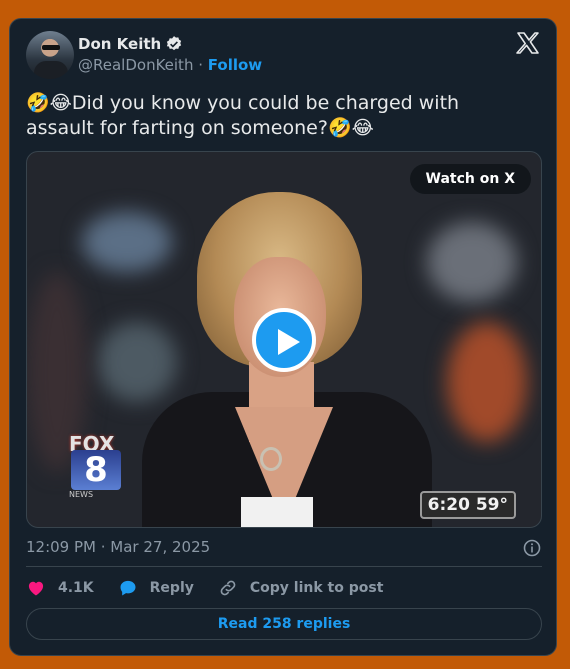 This screenshot has height=669, width=570. I want to click on channel-number: 8, so click(96, 470).